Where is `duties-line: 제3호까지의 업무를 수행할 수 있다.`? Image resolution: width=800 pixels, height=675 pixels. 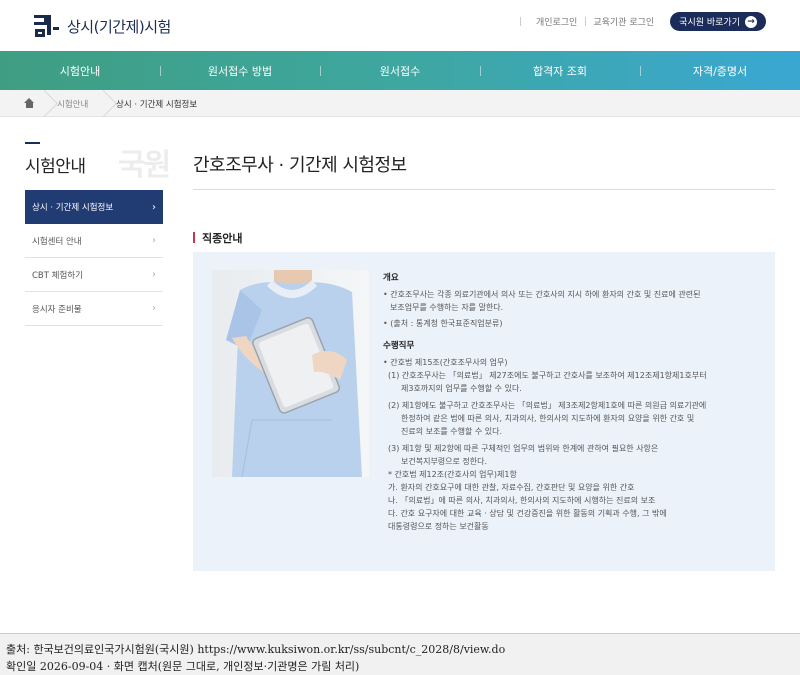 duties-line: 제3호까지의 업무를 수행할 수 있다. is located at coordinates (461, 388).